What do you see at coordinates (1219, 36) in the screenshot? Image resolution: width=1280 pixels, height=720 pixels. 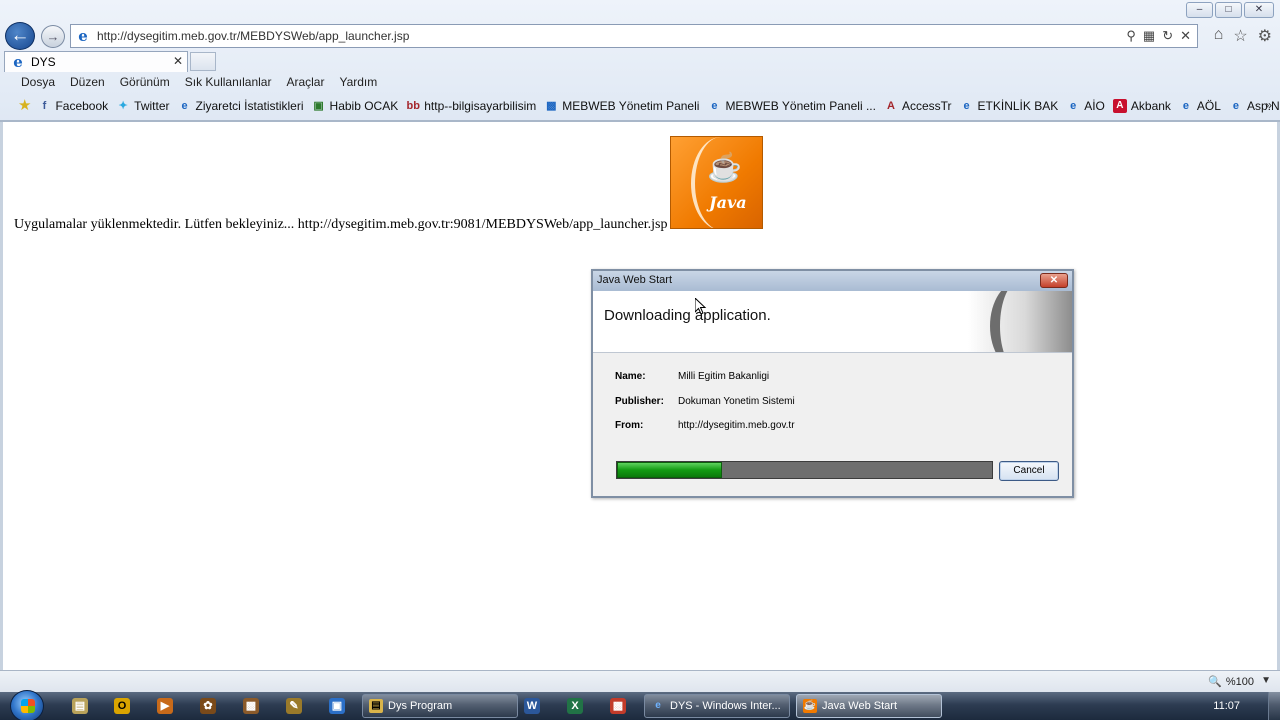 I see `home-icon: ⌂` at bounding box center [1219, 36].